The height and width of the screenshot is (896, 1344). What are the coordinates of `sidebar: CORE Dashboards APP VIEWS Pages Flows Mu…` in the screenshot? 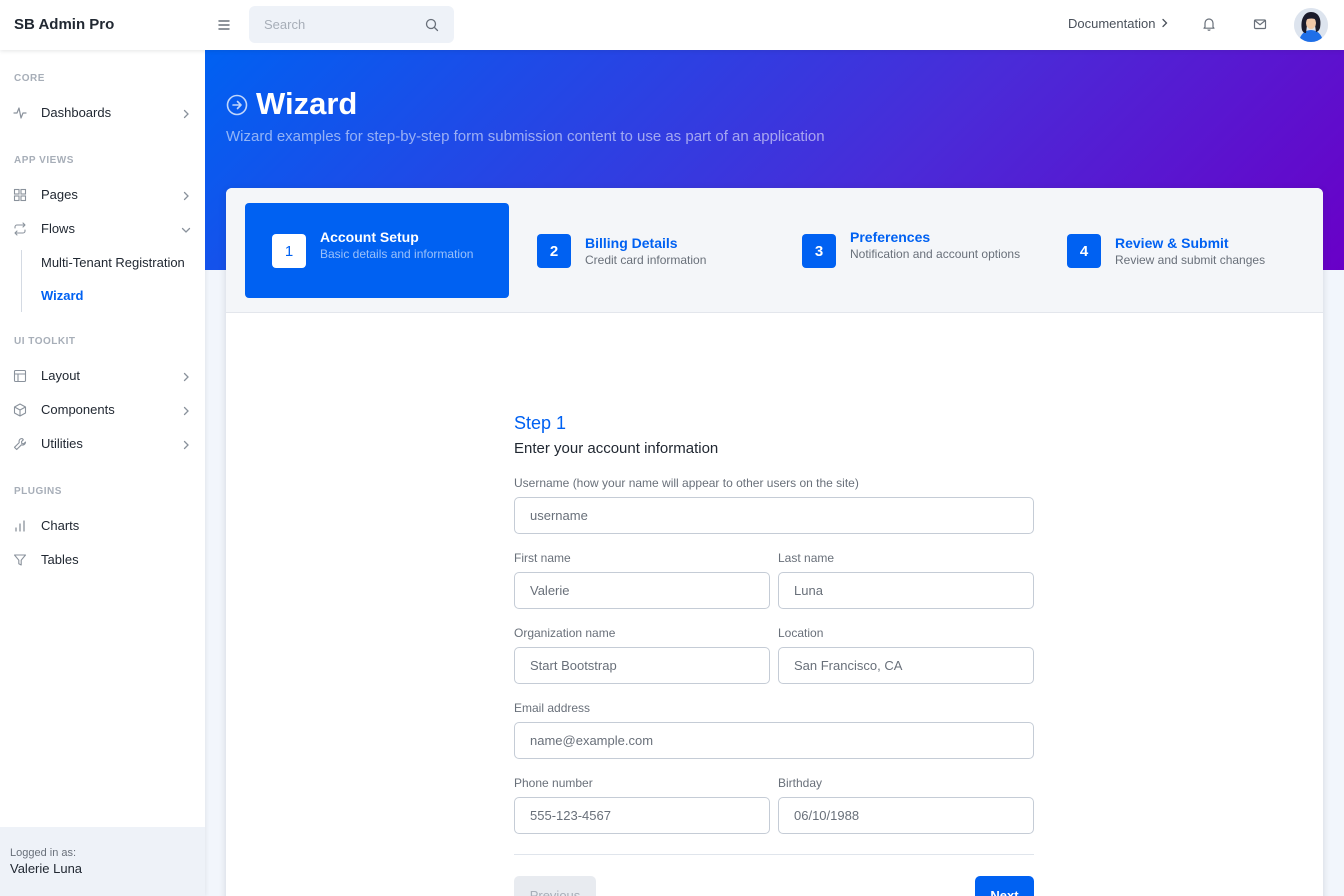 It's located at (102, 473).